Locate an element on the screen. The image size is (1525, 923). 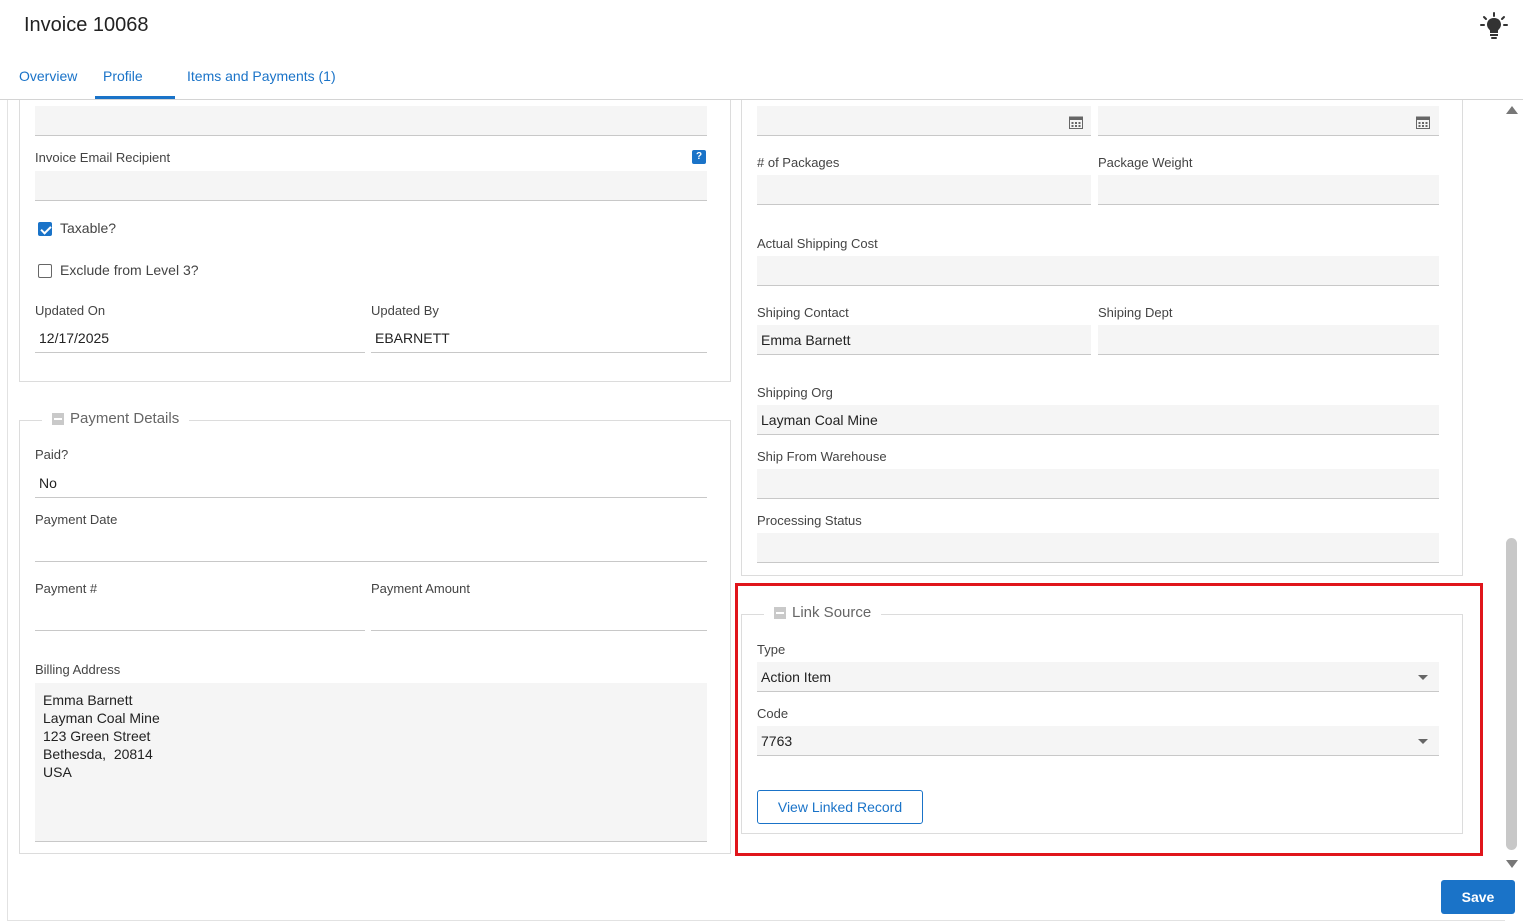
link-source-legend: Link Source is located at coordinates (823, 612).